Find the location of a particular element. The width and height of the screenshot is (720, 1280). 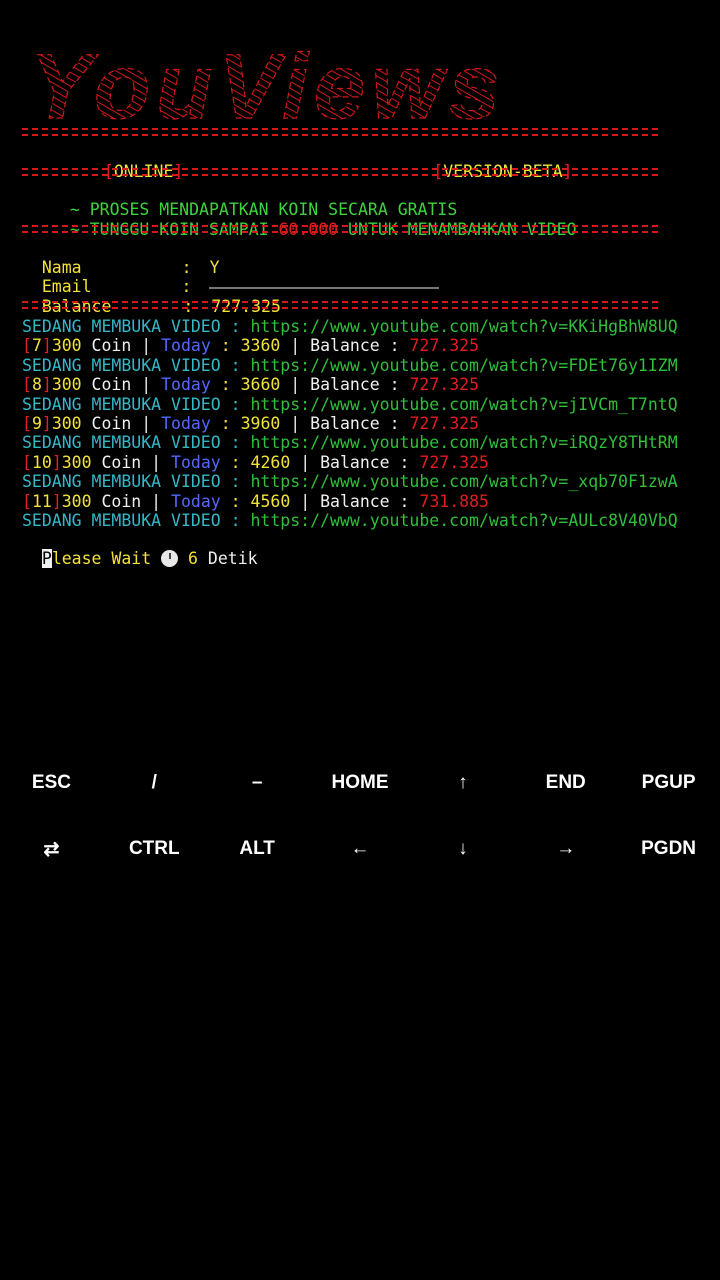

wait-seconds: 6 is located at coordinates (193, 558).